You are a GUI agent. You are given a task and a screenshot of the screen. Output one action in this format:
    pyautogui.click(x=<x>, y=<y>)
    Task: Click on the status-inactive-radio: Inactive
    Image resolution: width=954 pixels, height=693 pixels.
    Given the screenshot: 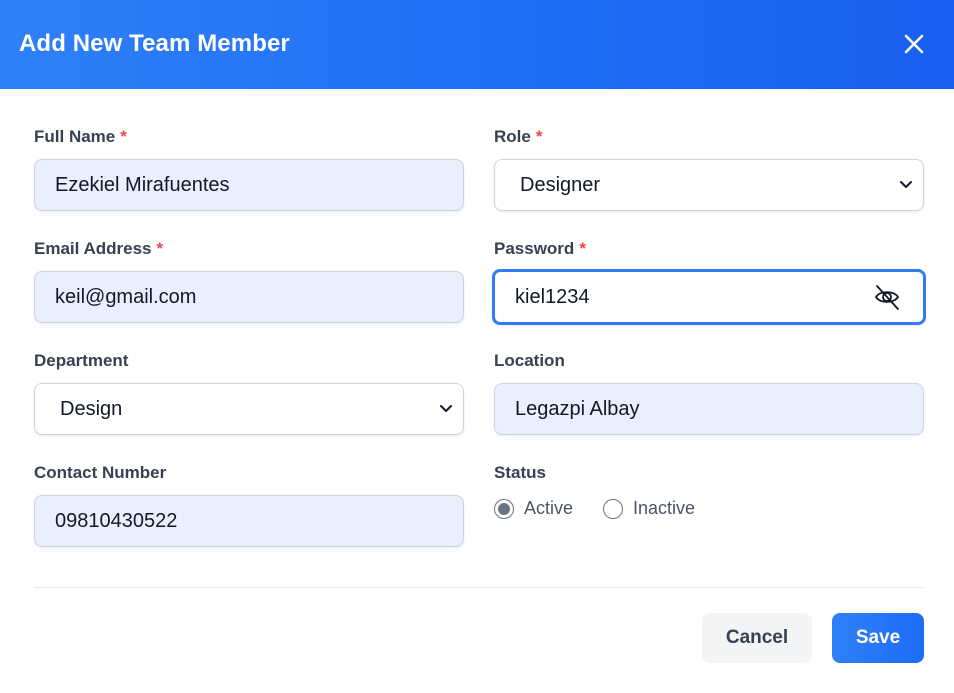 What is the action you would take?
    pyautogui.click(x=649, y=508)
    